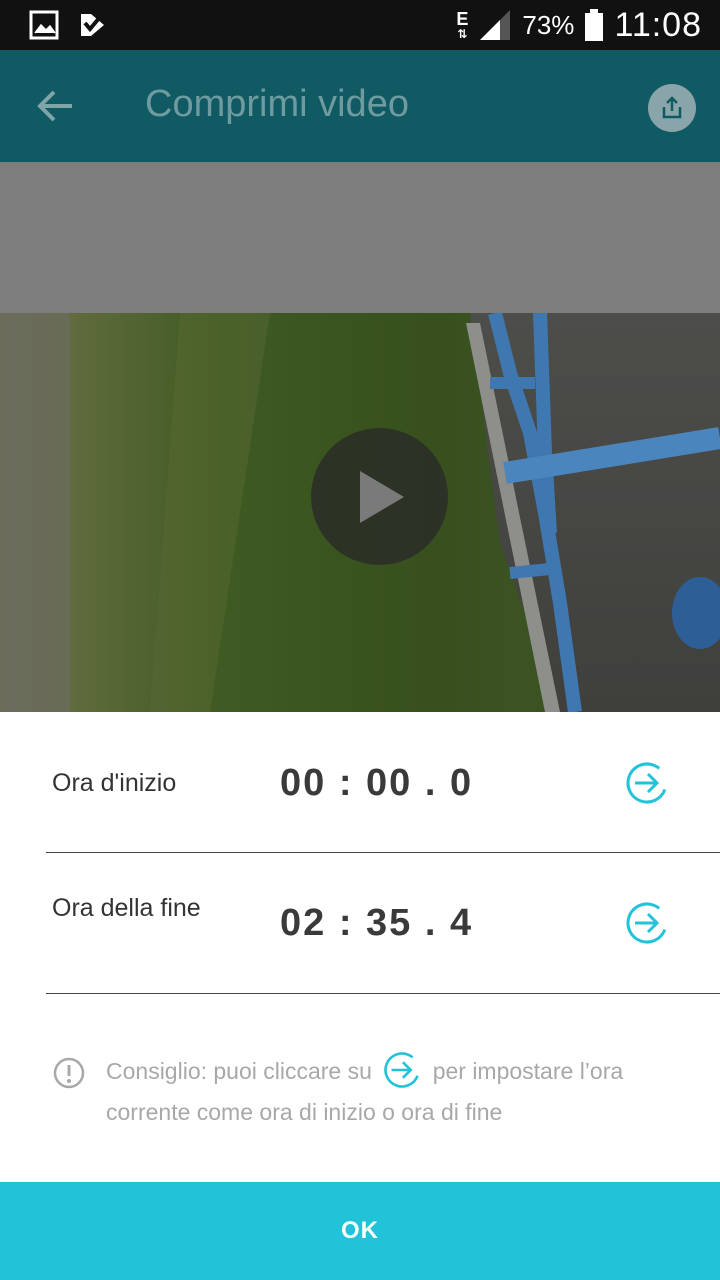  Describe the element at coordinates (114, 783) in the screenshot. I see `start-time-label: Ora d'inizio` at that location.